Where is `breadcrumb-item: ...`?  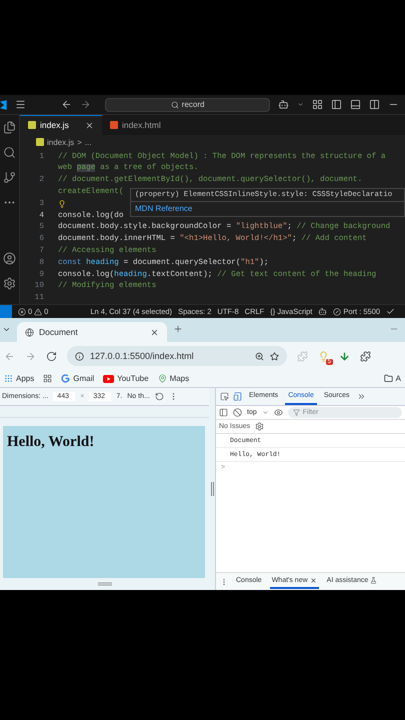 breadcrumb-item: ... is located at coordinates (88, 142).